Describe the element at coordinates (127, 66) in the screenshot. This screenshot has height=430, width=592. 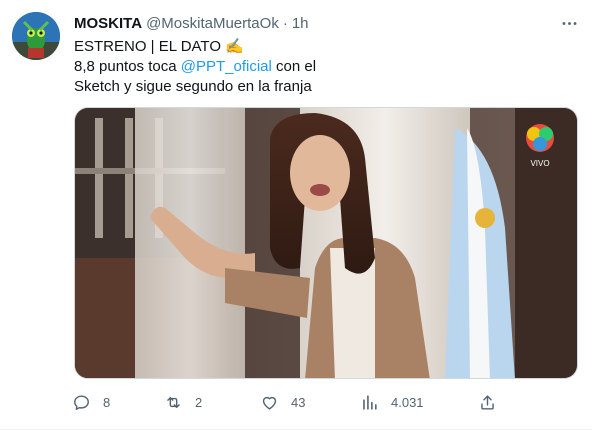
I see `tweet-text-segment: 8,8 puntos toca` at that location.